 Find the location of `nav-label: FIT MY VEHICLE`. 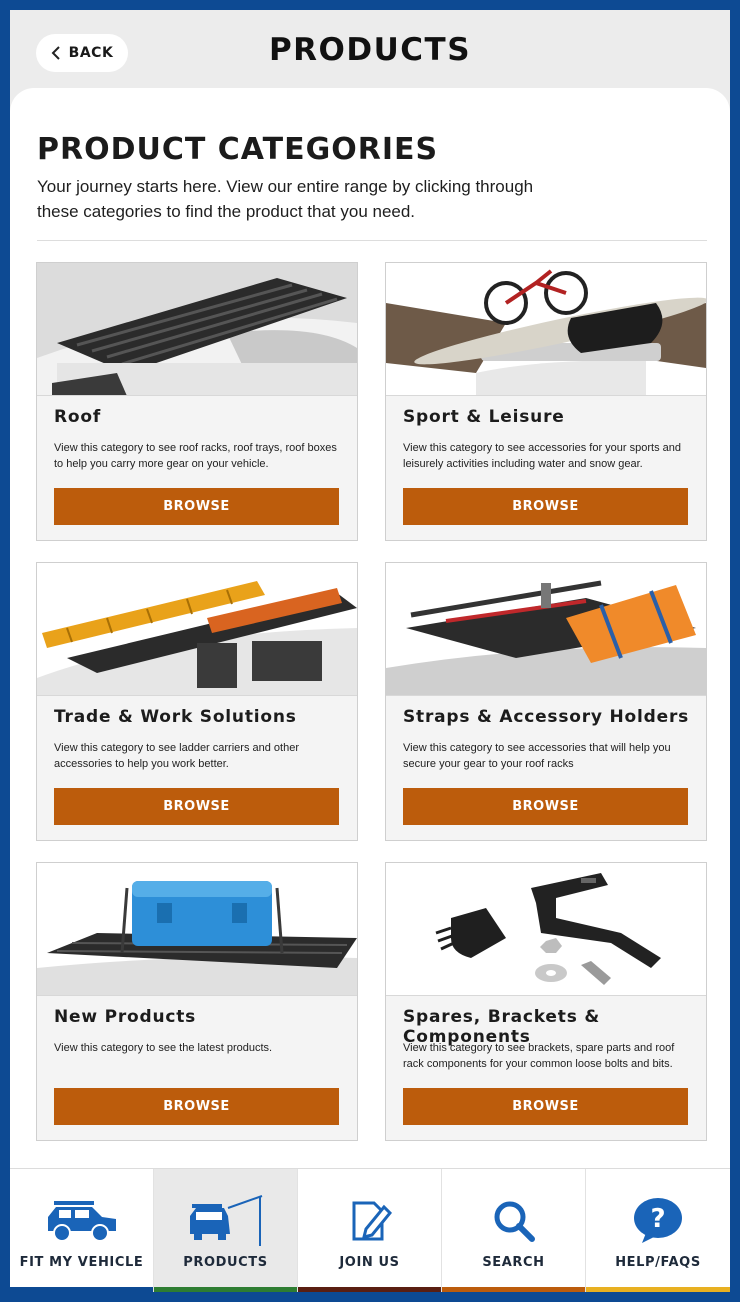

nav-label: FIT MY VEHICLE is located at coordinates (81, 1262).